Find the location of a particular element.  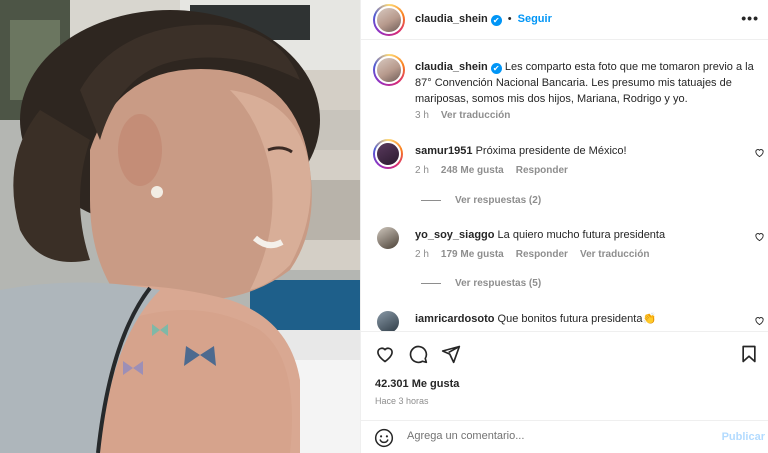

save-bookmark-icon is located at coordinates (749, 354).